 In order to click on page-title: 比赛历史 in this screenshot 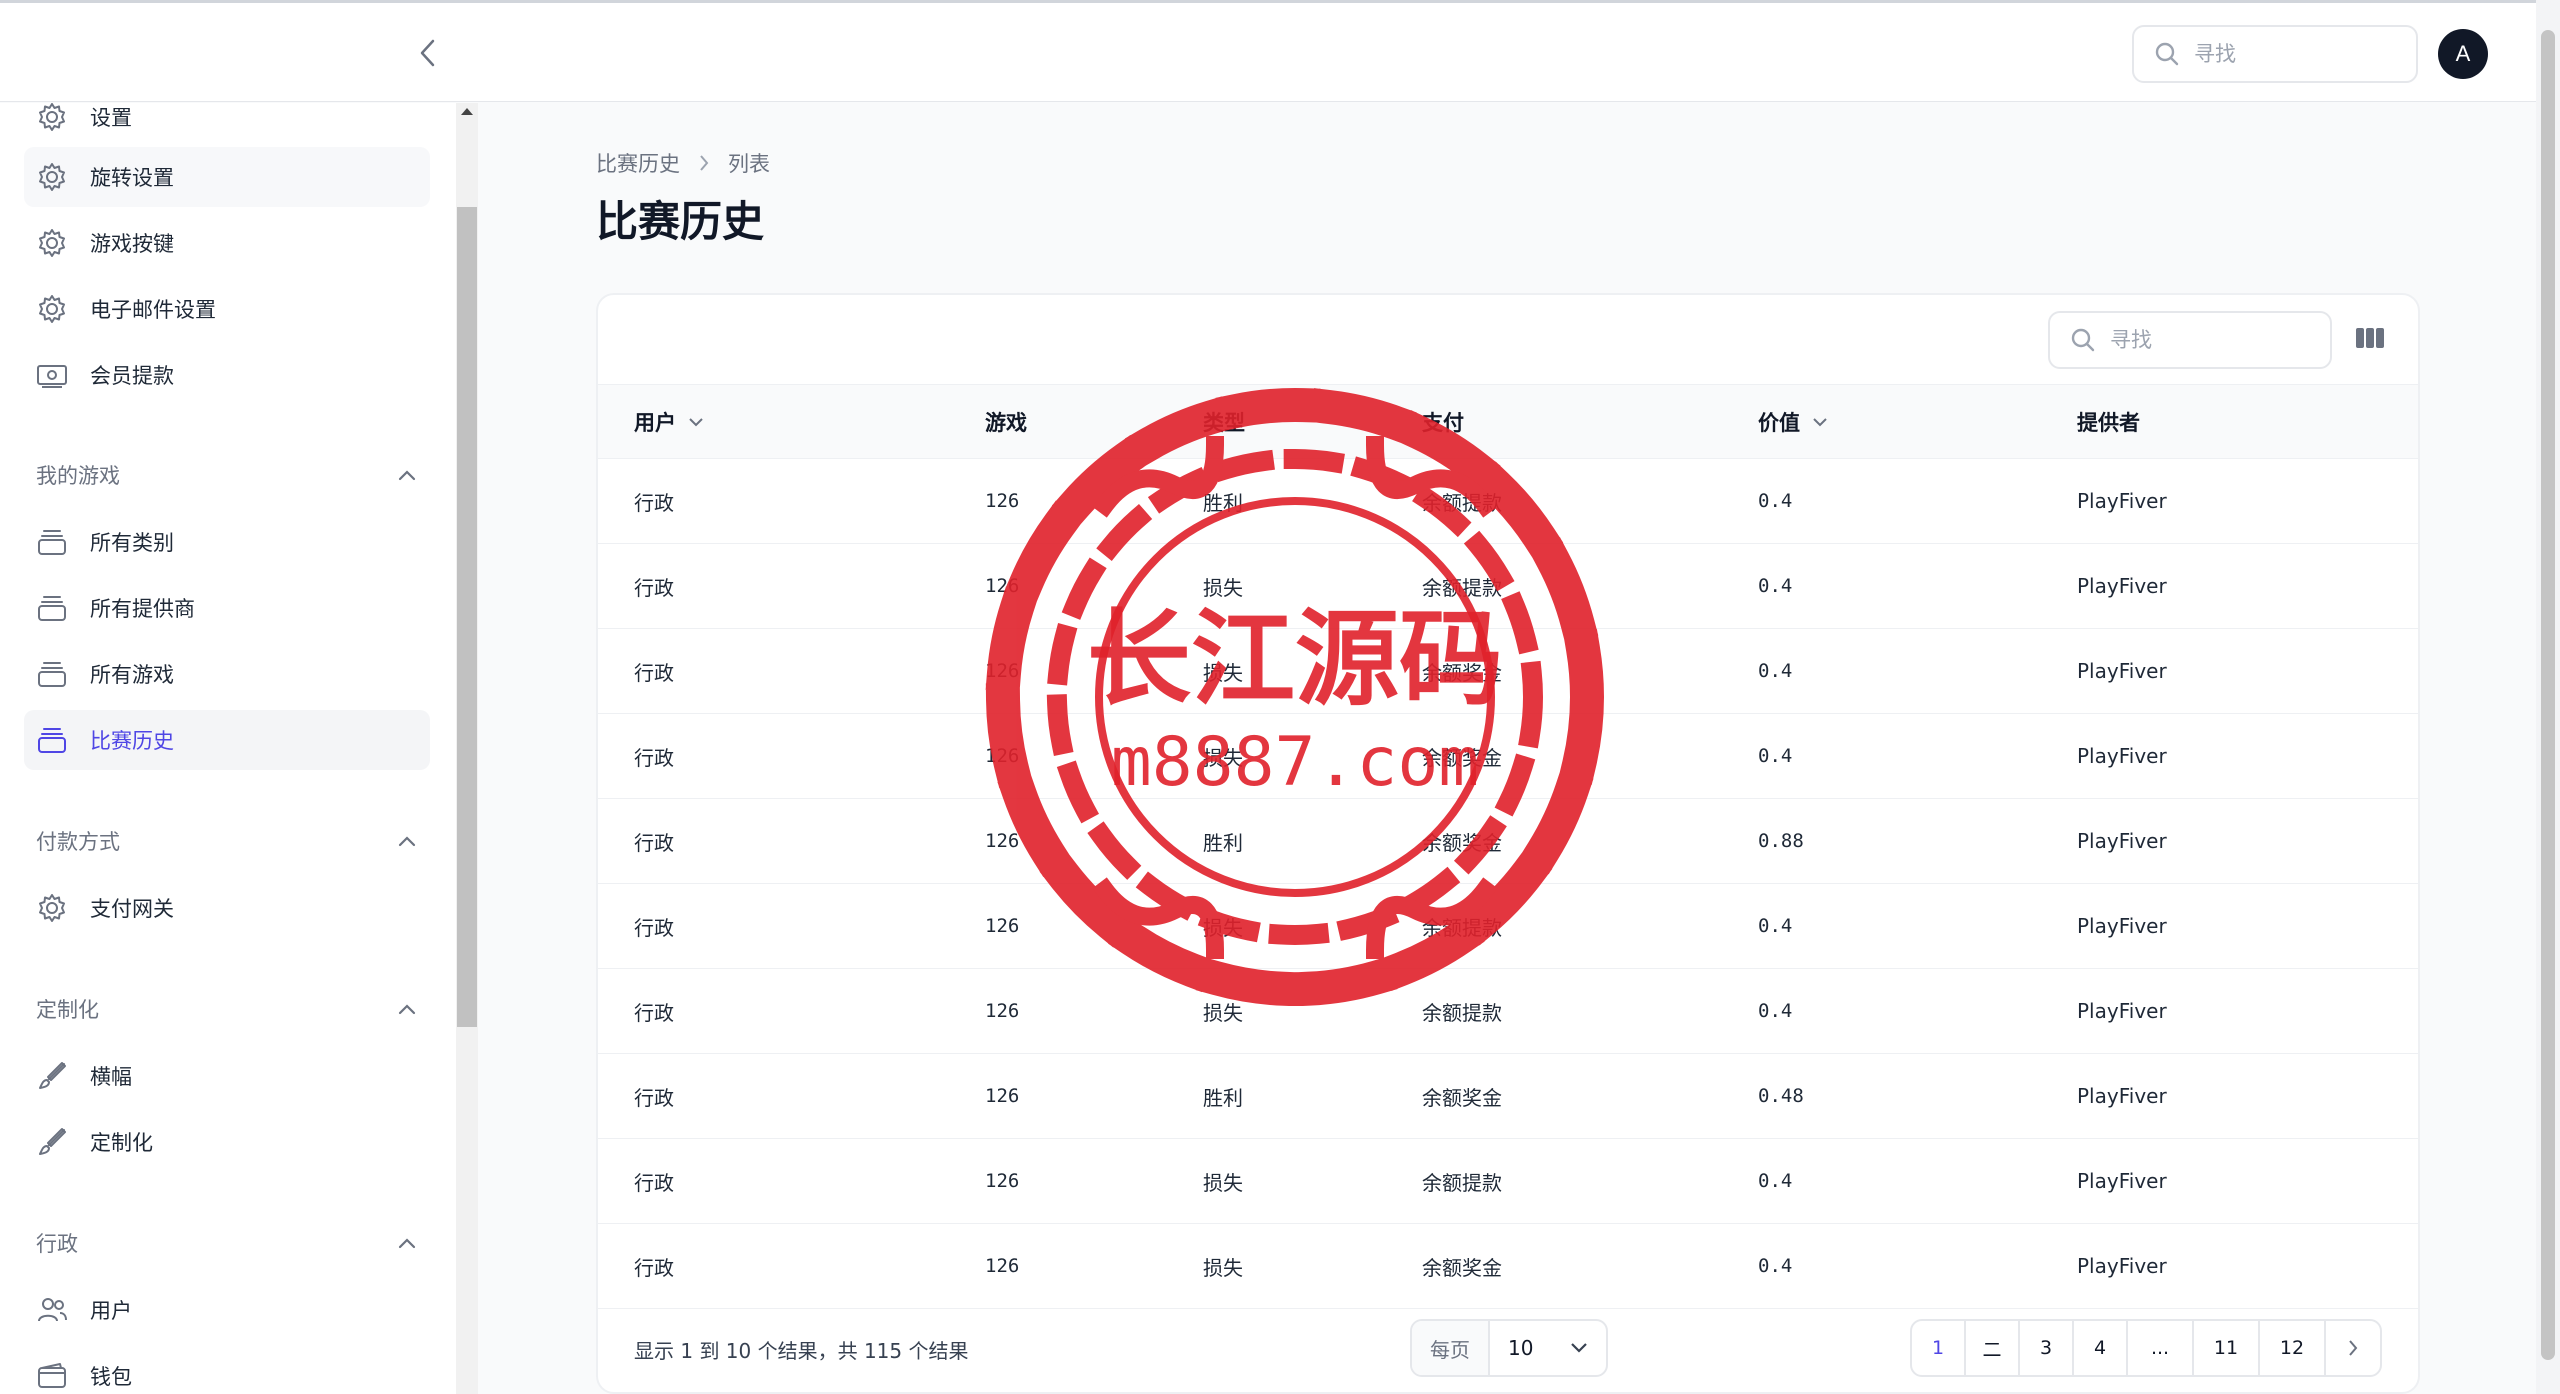, I will do `click(680, 221)`.